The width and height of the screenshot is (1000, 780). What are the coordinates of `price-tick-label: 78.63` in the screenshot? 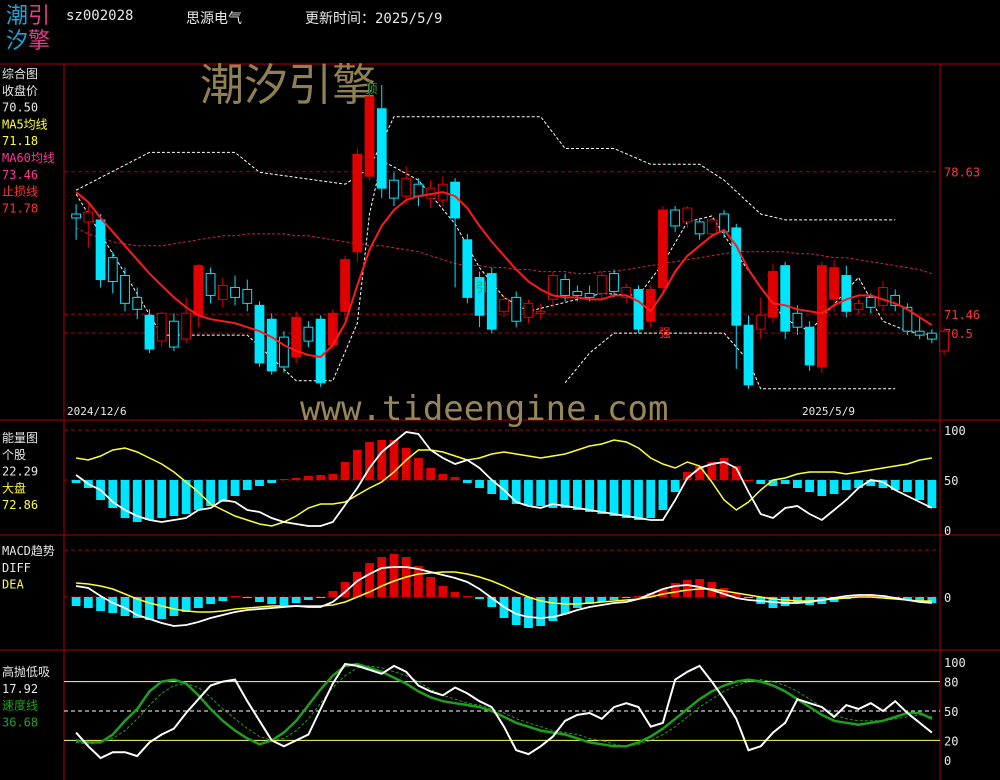 It's located at (962, 173).